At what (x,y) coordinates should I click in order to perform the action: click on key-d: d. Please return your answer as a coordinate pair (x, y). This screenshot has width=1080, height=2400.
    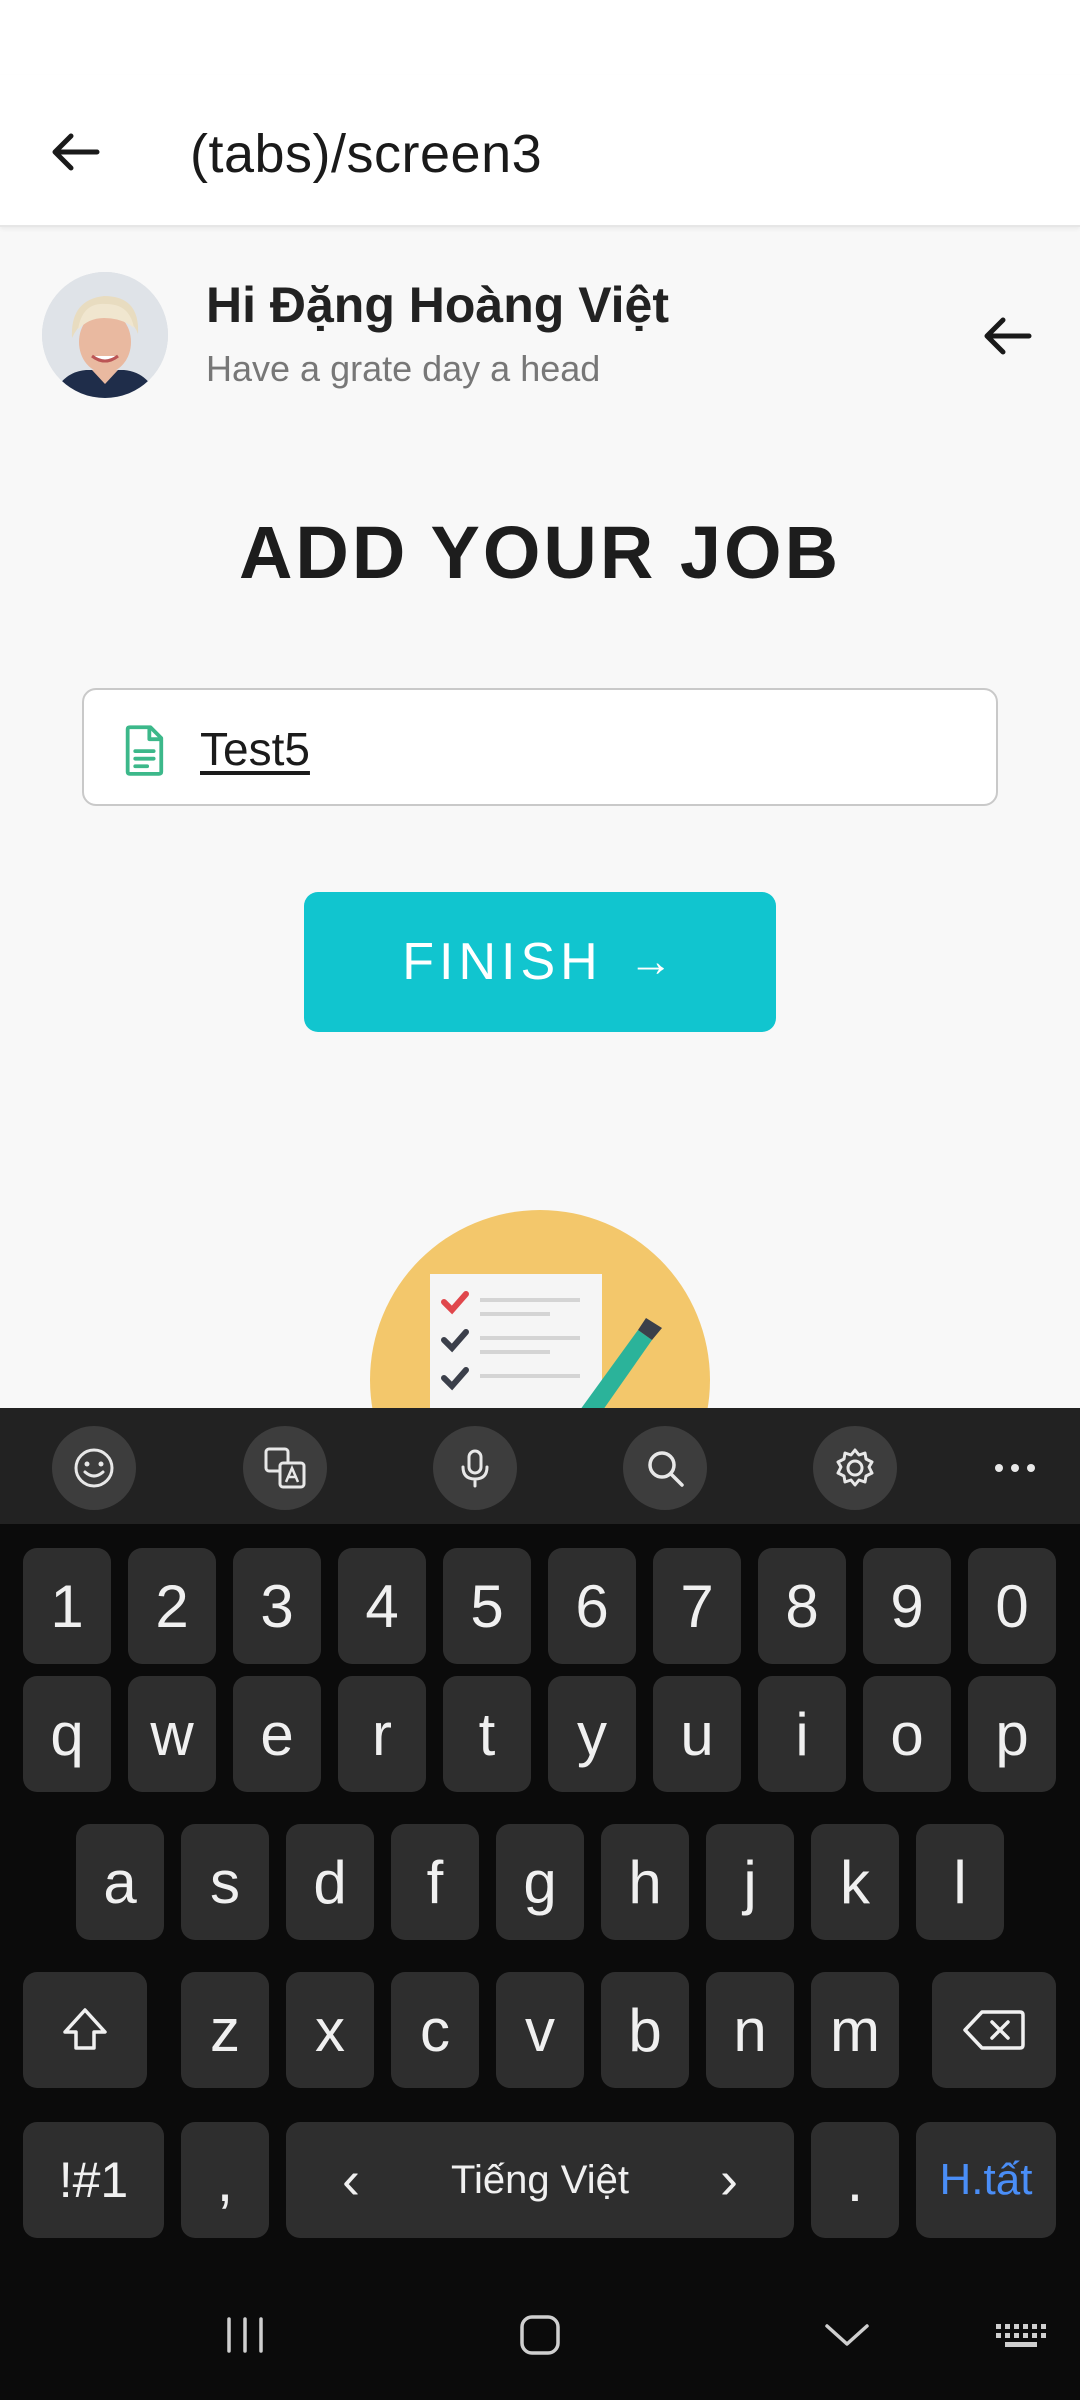
    Looking at the image, I should click on (330, 1882).